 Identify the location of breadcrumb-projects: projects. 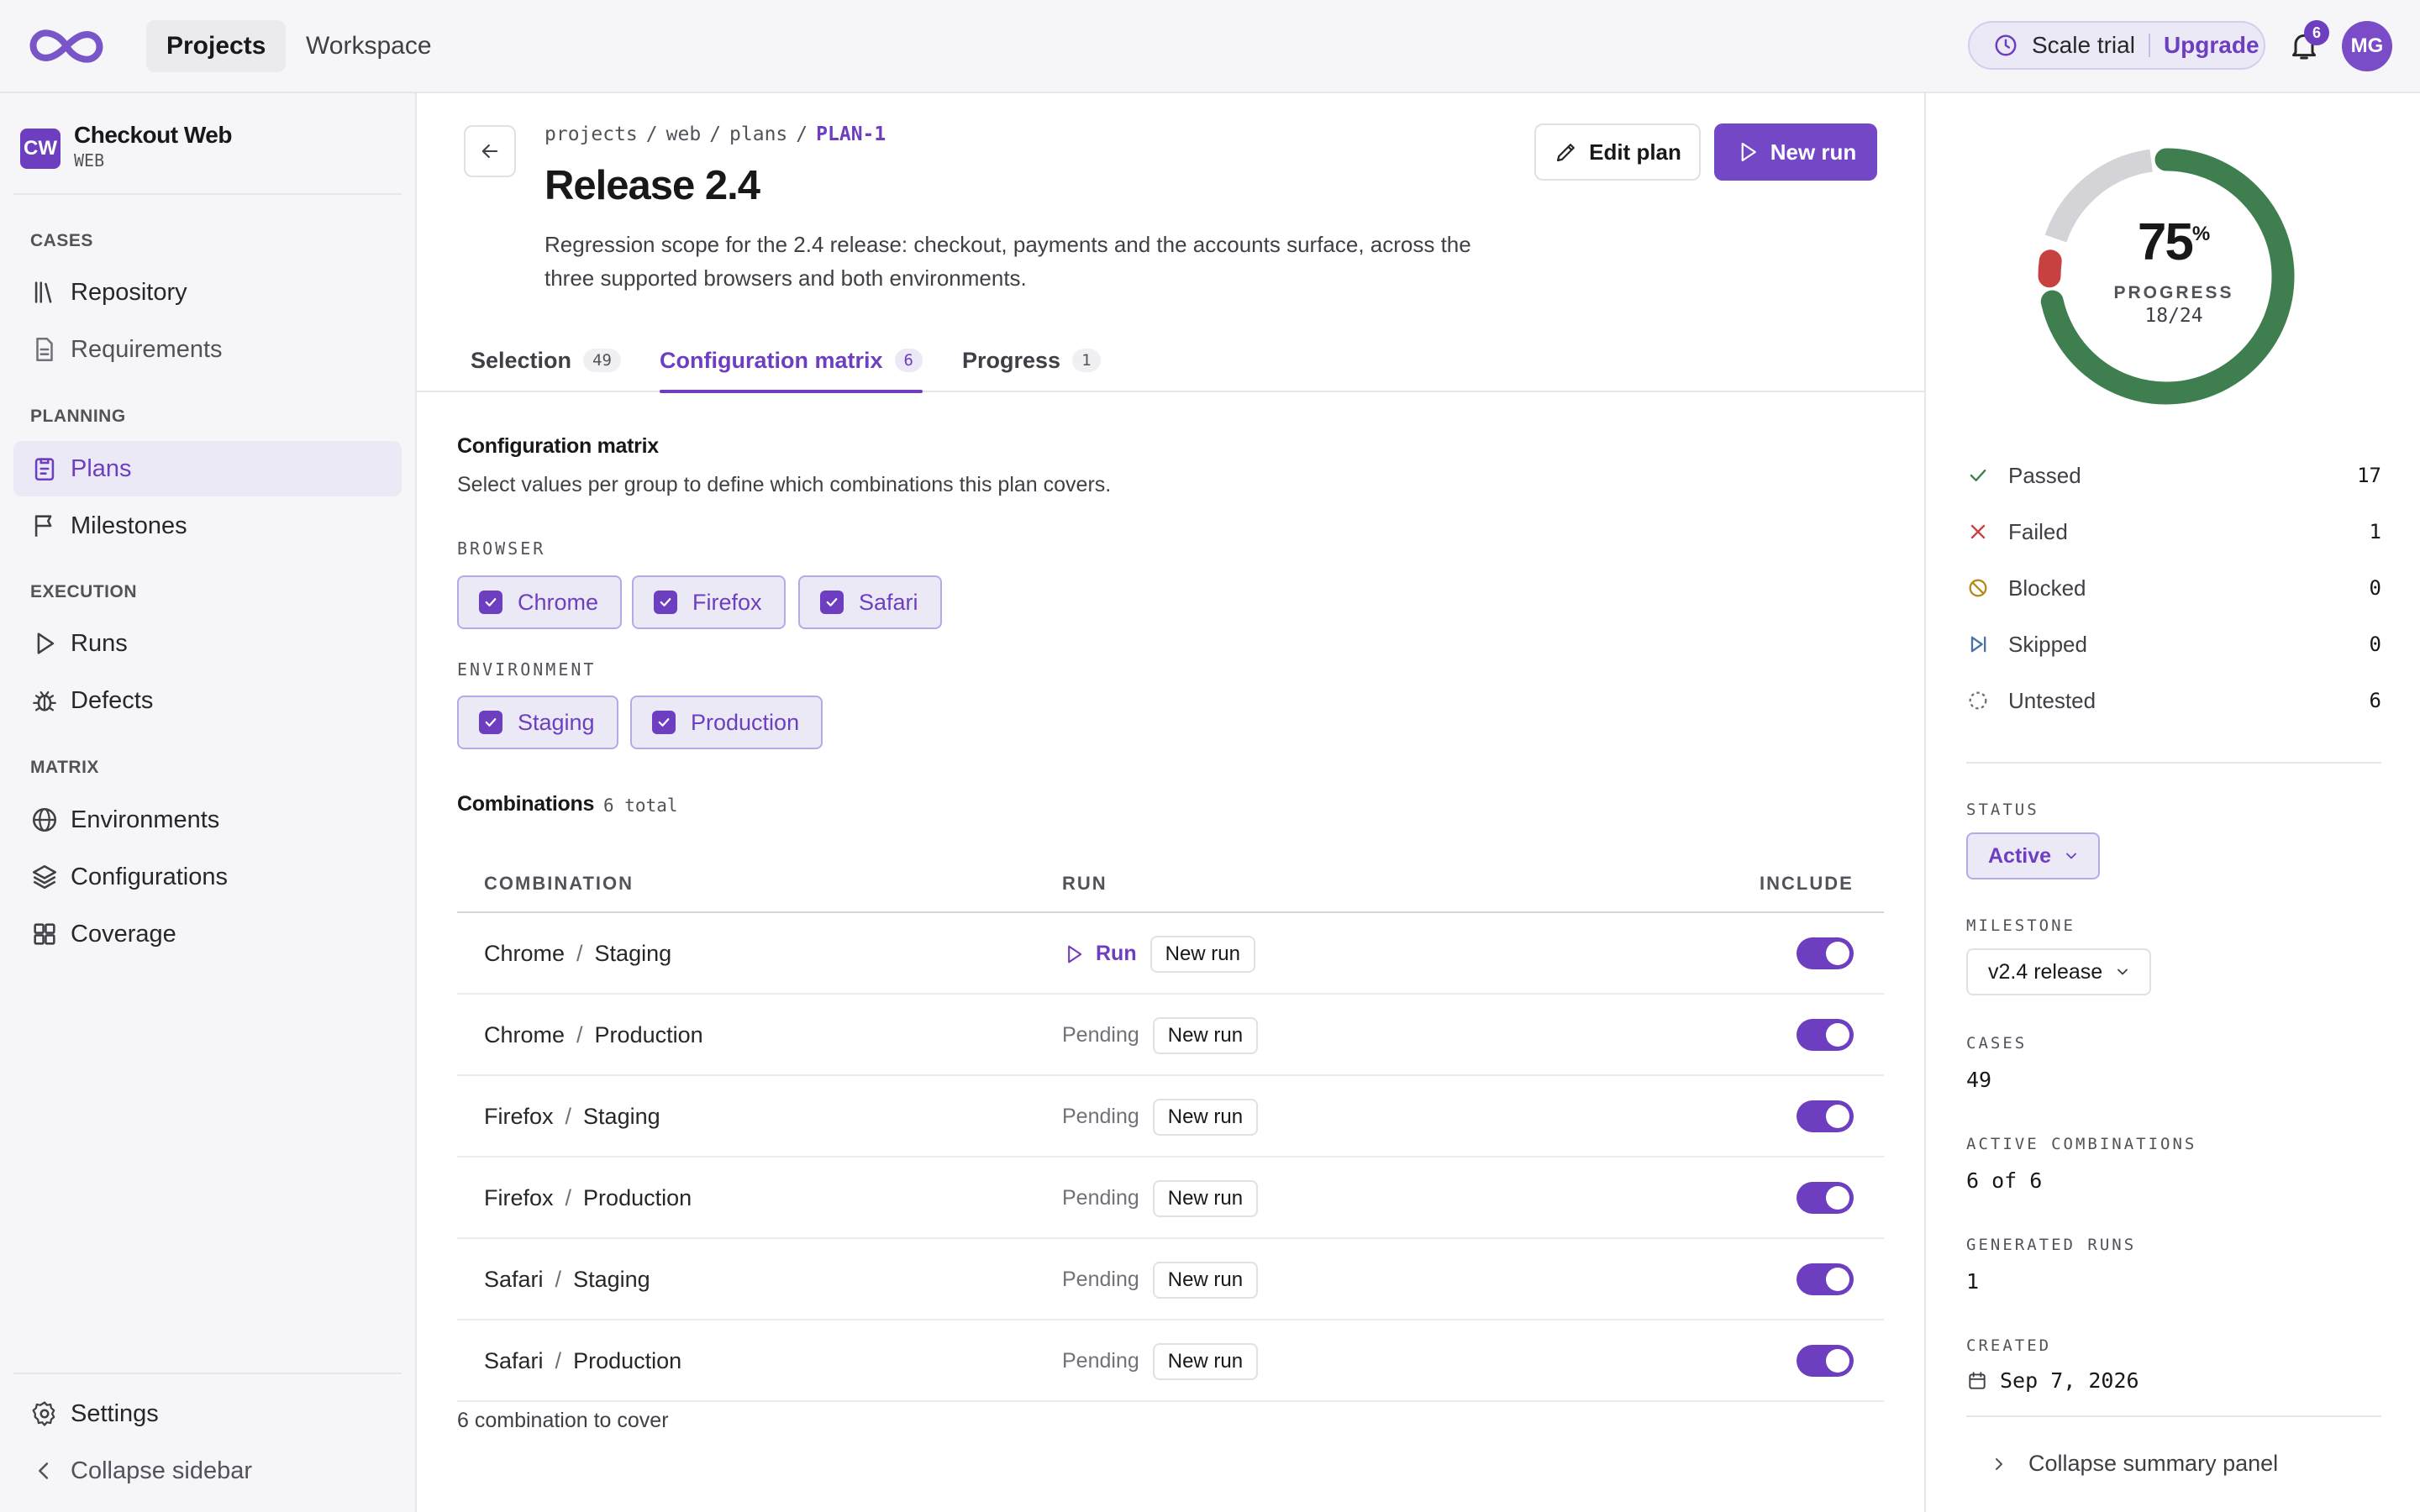
(591, 134).